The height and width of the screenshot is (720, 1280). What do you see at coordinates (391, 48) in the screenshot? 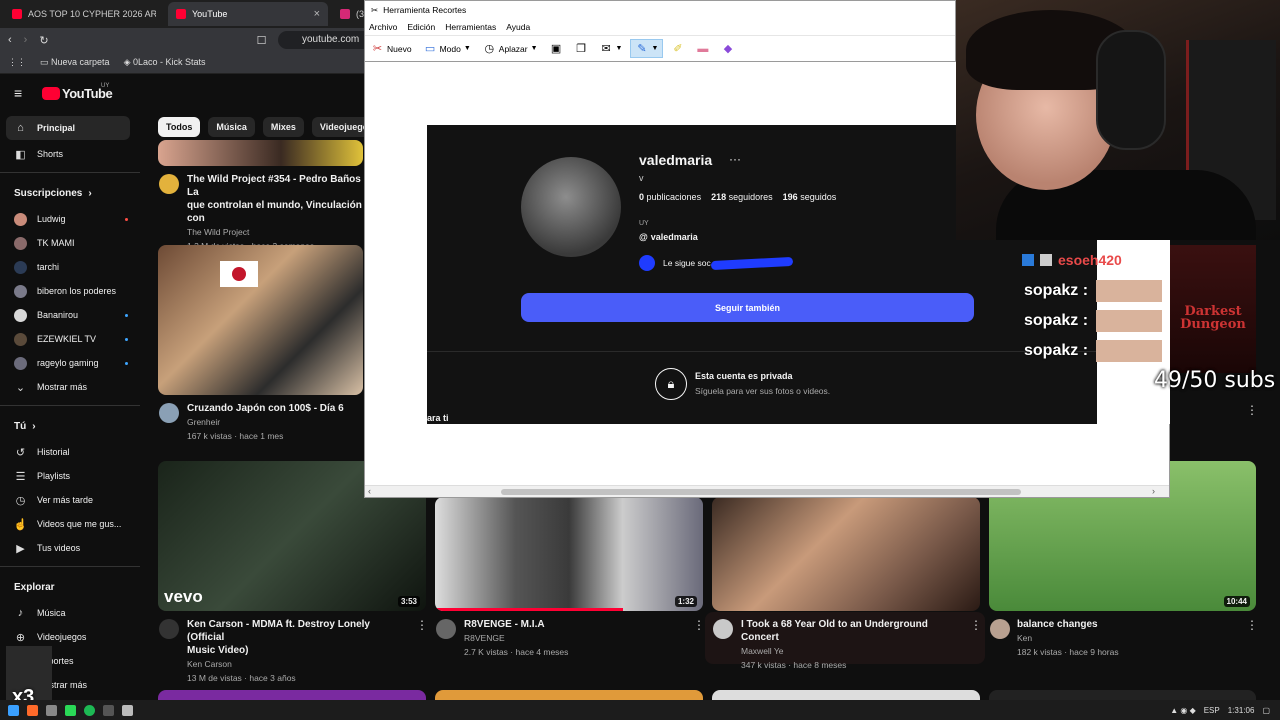
I see `new-snip-button: ✂ Nuevo` at bounding box center [391, 48].